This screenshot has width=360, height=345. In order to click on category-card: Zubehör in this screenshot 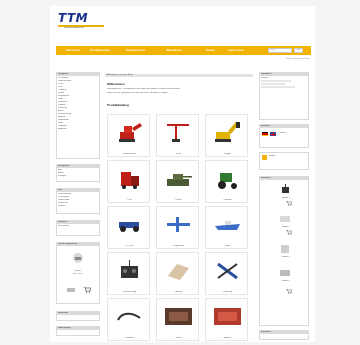, I will do `click(177, 273)`.